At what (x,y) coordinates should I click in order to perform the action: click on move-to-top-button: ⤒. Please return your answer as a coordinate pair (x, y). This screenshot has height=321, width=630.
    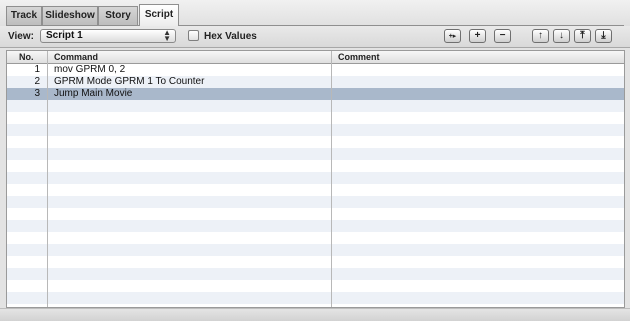
    Looking at the image, I should click on (582, 36).